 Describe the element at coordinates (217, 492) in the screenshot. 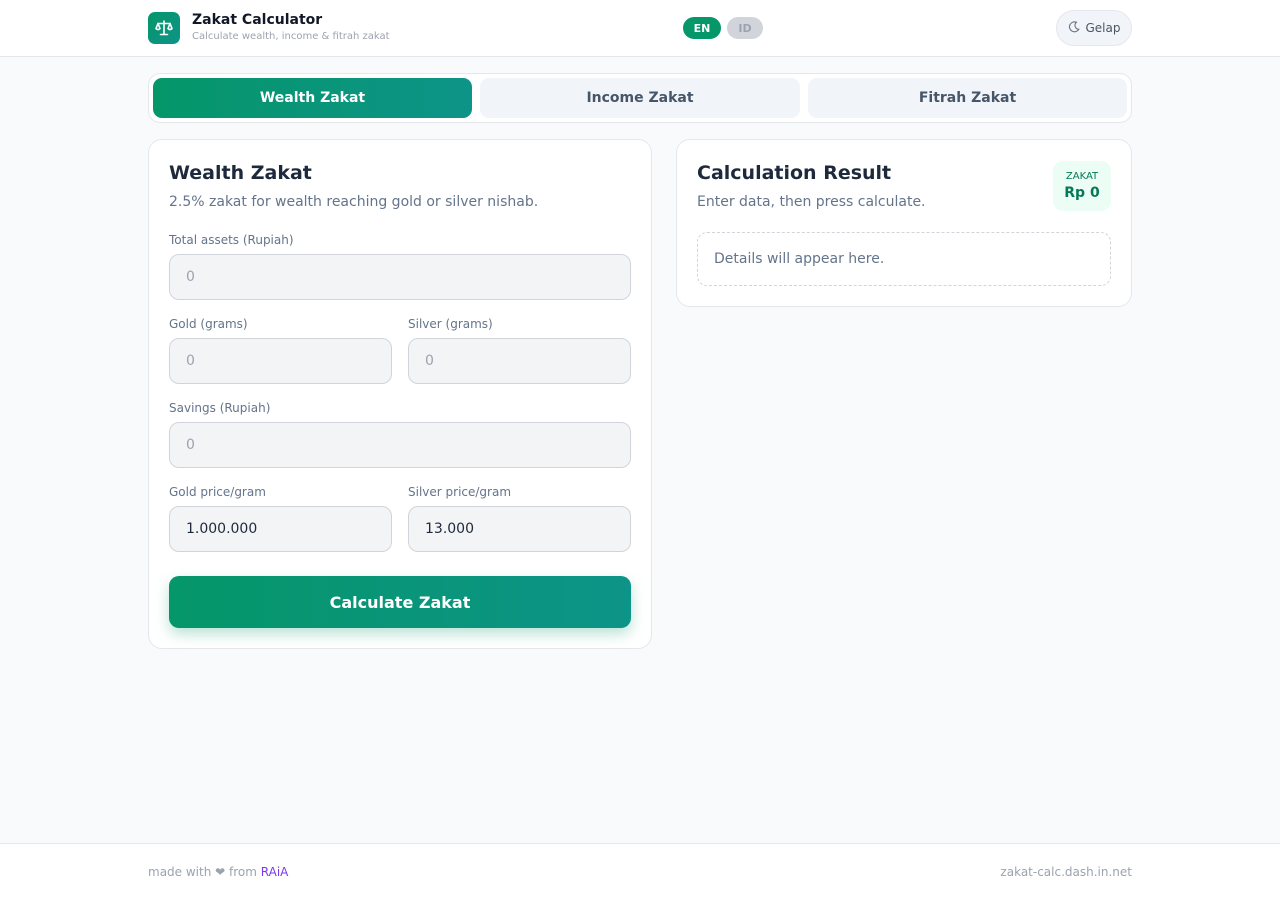

I see `gold-price-label: Gold price/gram` at that location.